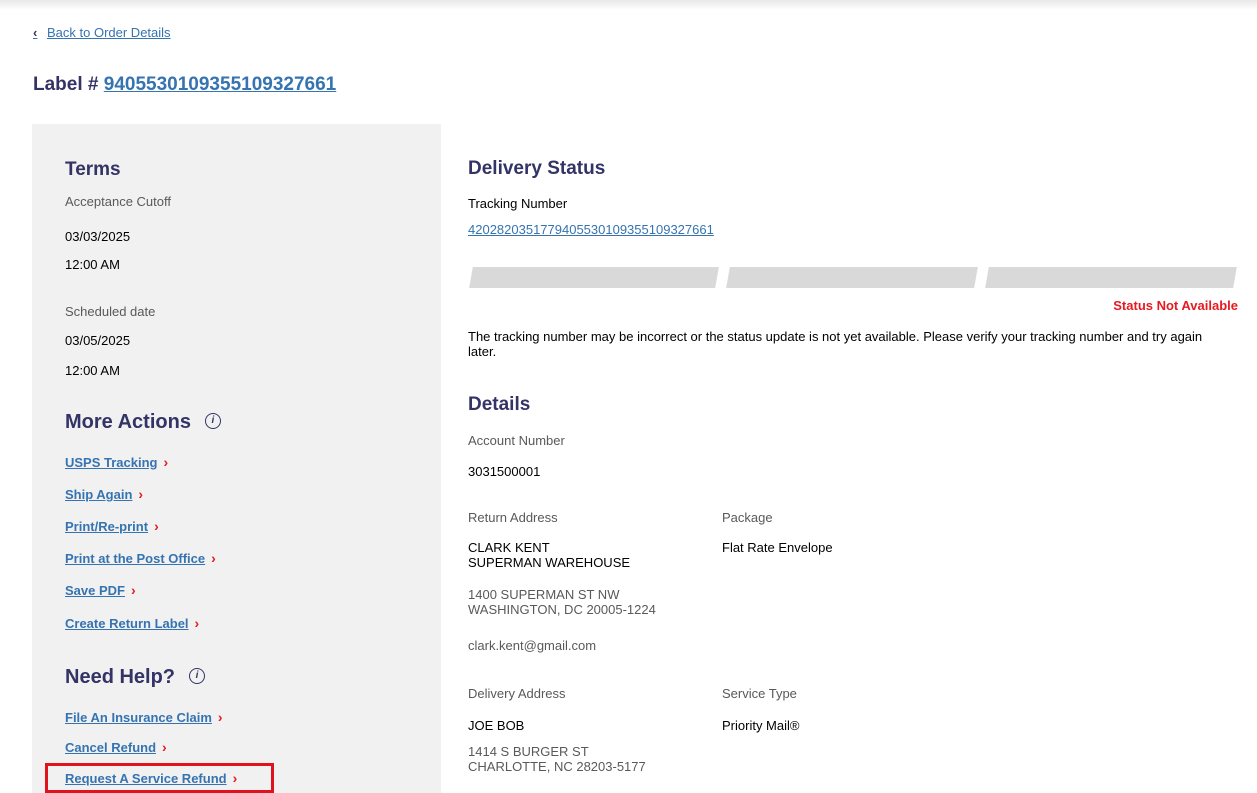 The image size is (1257, 793). Describe the element at coordinates (107, 526) in the screenshot. I see `print-reprint-label: Print/Re-print` at that location.